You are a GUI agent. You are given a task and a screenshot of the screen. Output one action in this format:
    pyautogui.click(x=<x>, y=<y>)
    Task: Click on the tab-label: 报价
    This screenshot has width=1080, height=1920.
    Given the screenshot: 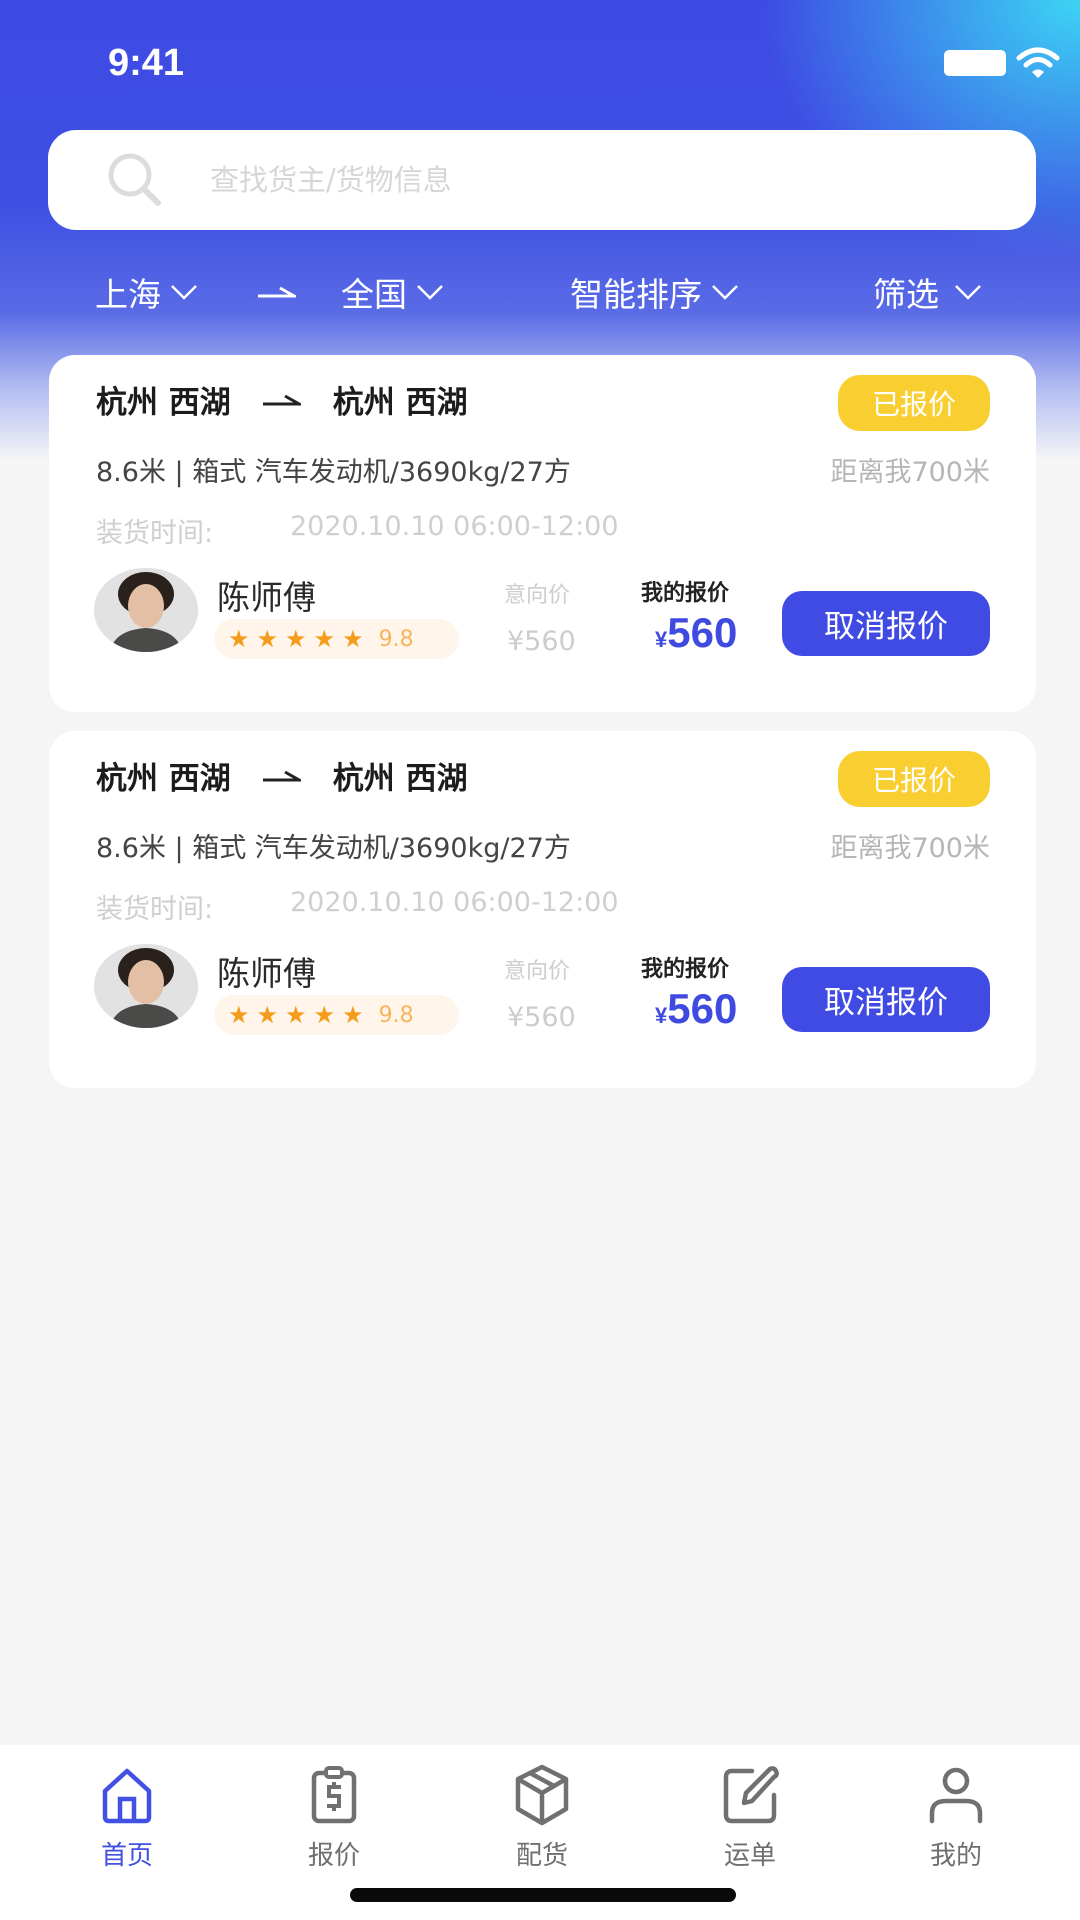 What is the action you would take?
    pyautogui.click(x=333, y=1856)
    